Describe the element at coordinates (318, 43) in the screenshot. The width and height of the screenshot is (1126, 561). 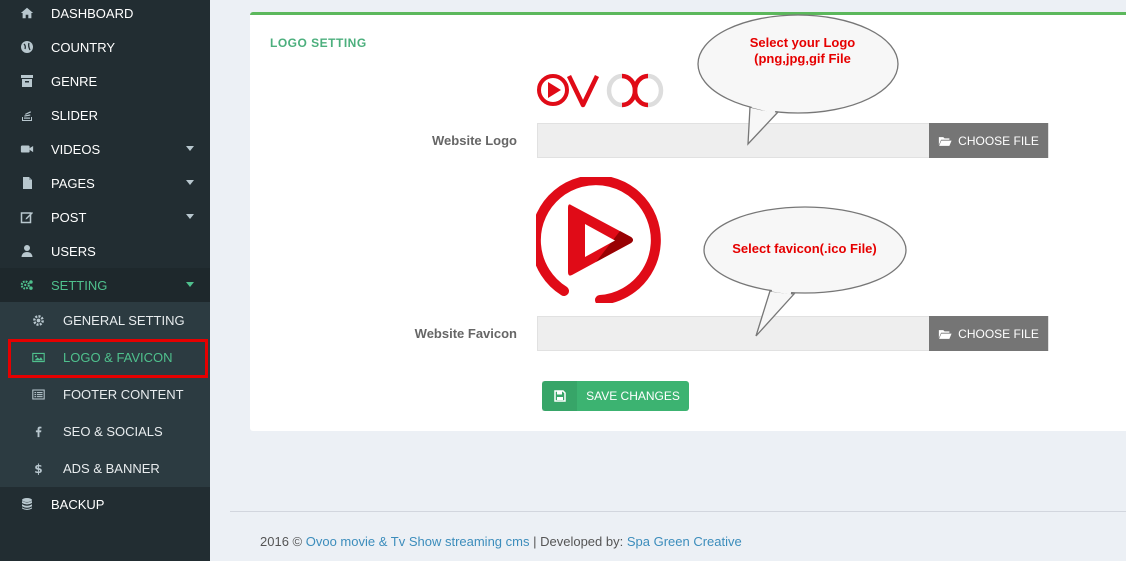
I see `panel-title: LOGO SETTING` at that location.